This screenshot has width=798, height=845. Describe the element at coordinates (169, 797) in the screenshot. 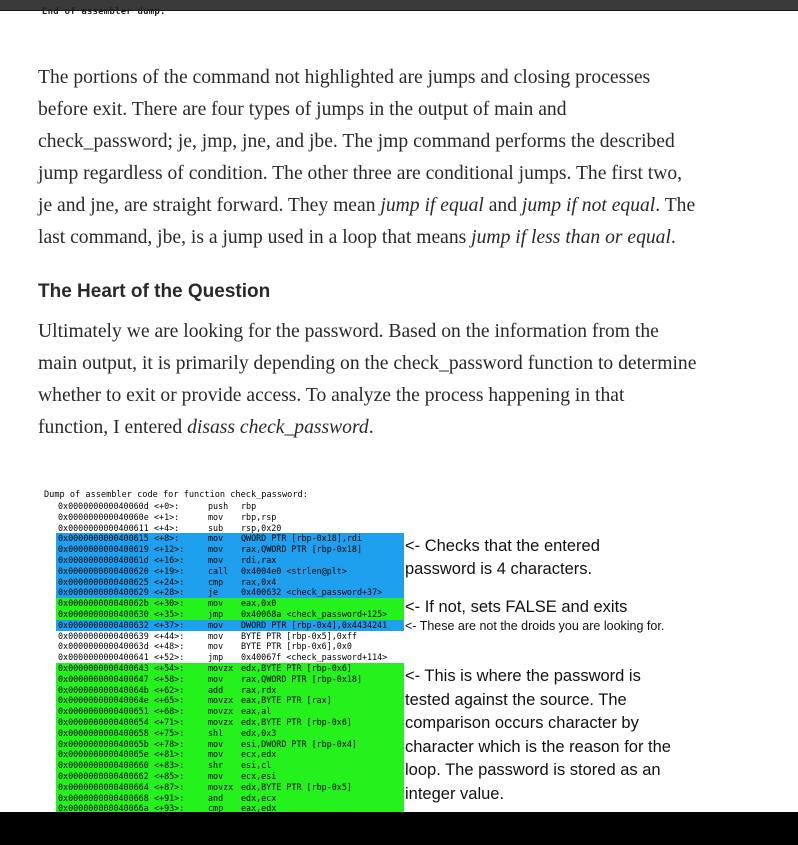

I see `asm-off: <+91>:` at that location.